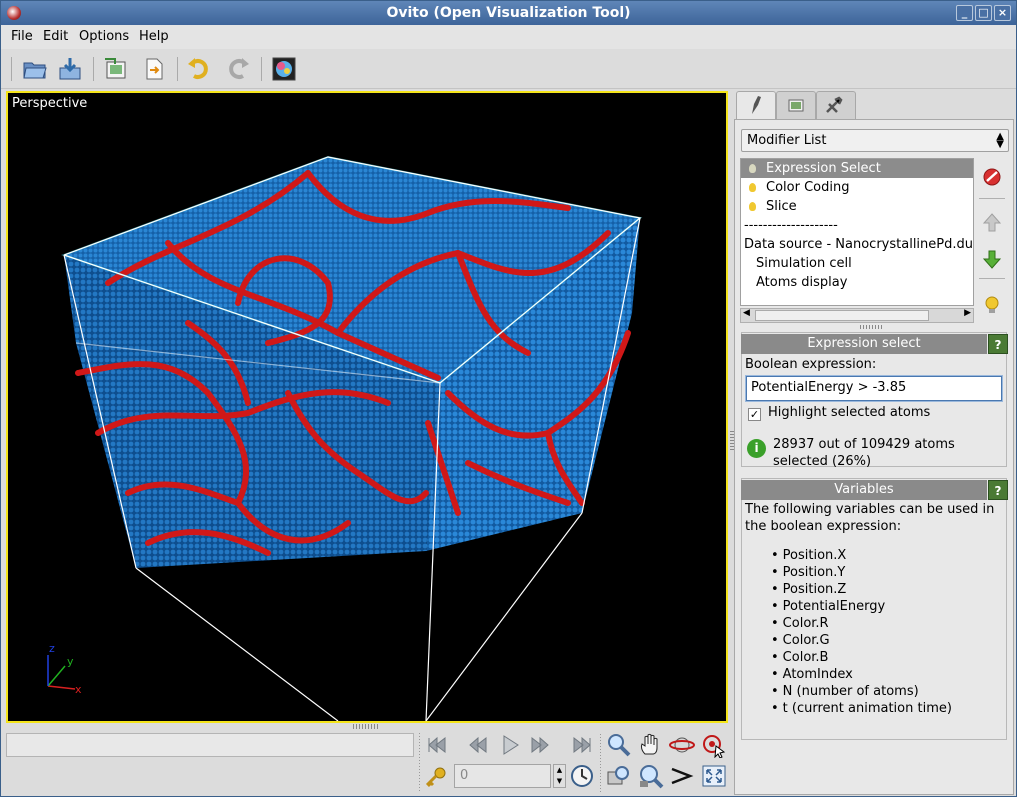 The width and height of the screenshot is (1017, 797). I want to click on step-forward-icon, so click(540, 745).